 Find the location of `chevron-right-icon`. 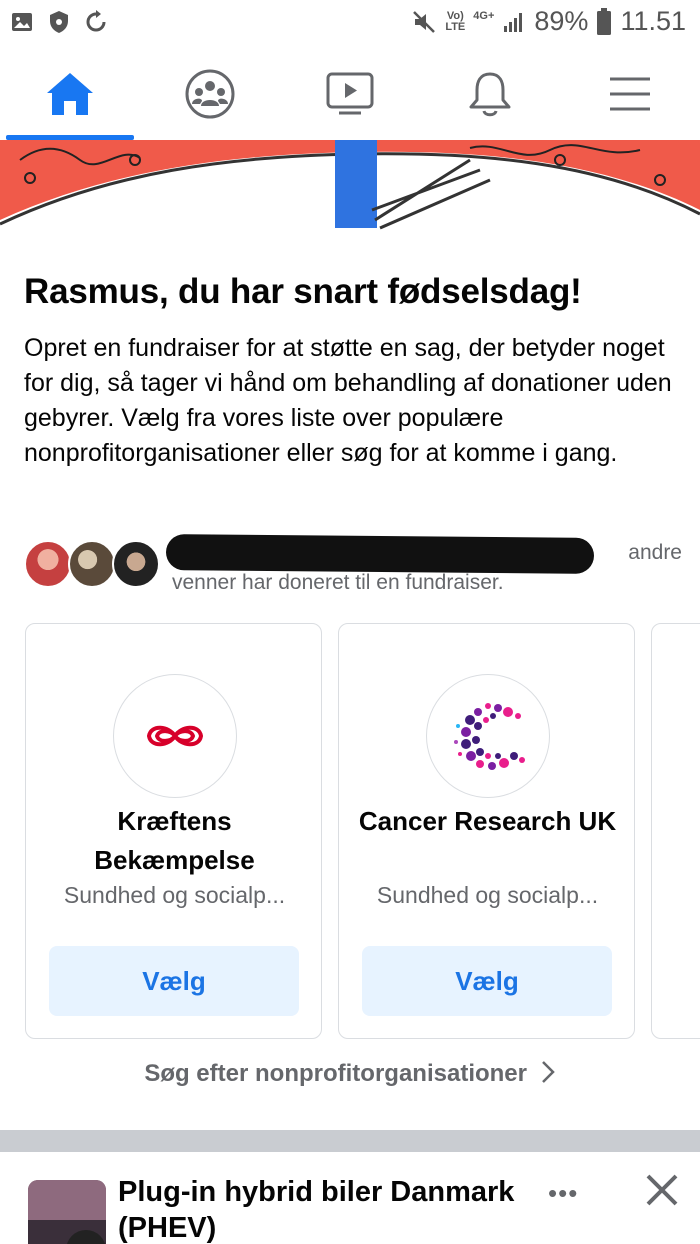

chevron-right-icon is located at coordinates (548, 1072).